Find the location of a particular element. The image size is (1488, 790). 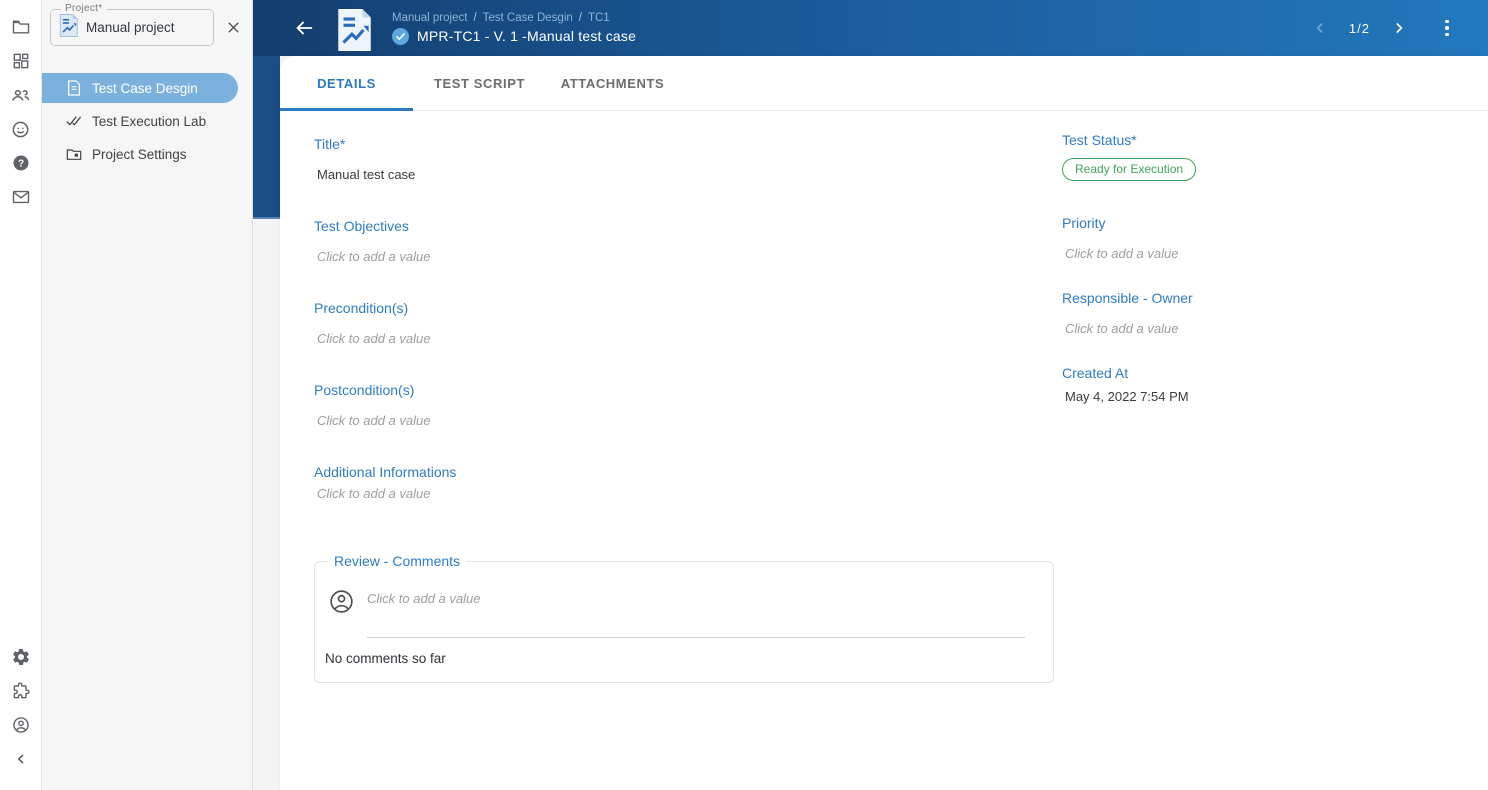

field-label: Priority is located at coordinates (1084, 223).